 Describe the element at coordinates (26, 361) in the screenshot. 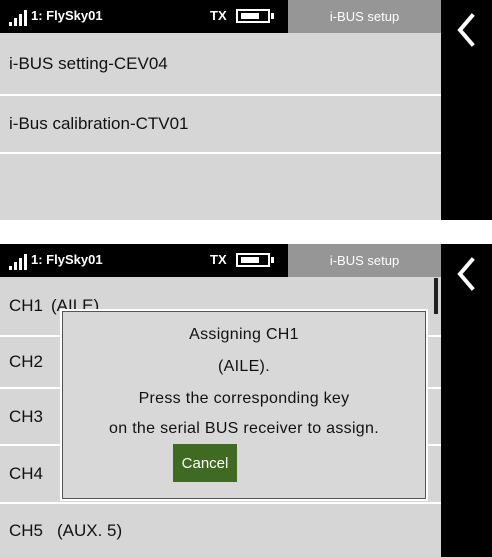

I see `channel-id: CH2` at that location.